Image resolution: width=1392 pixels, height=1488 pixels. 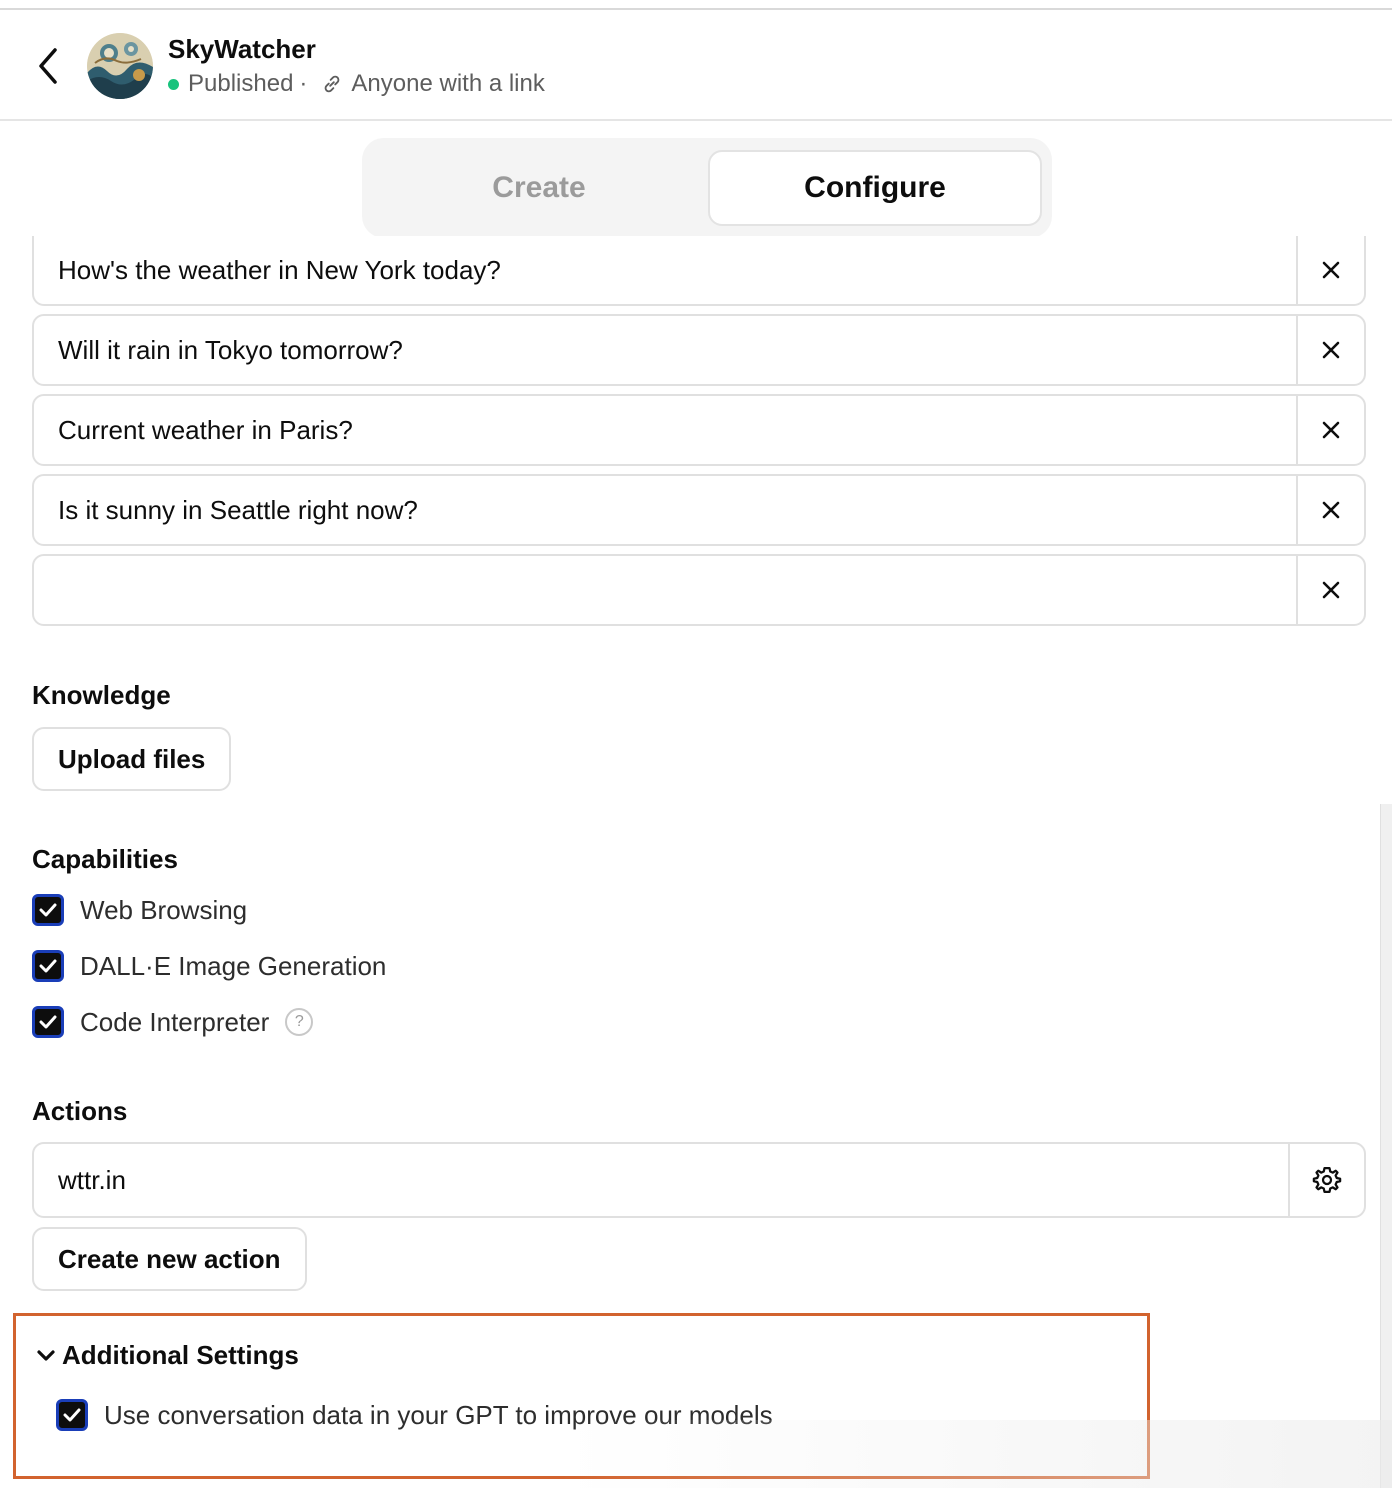 What do you see at coordinates (241, 83) in the screenshot?
I see `status-text: Published` at bounding box center [241, 83].